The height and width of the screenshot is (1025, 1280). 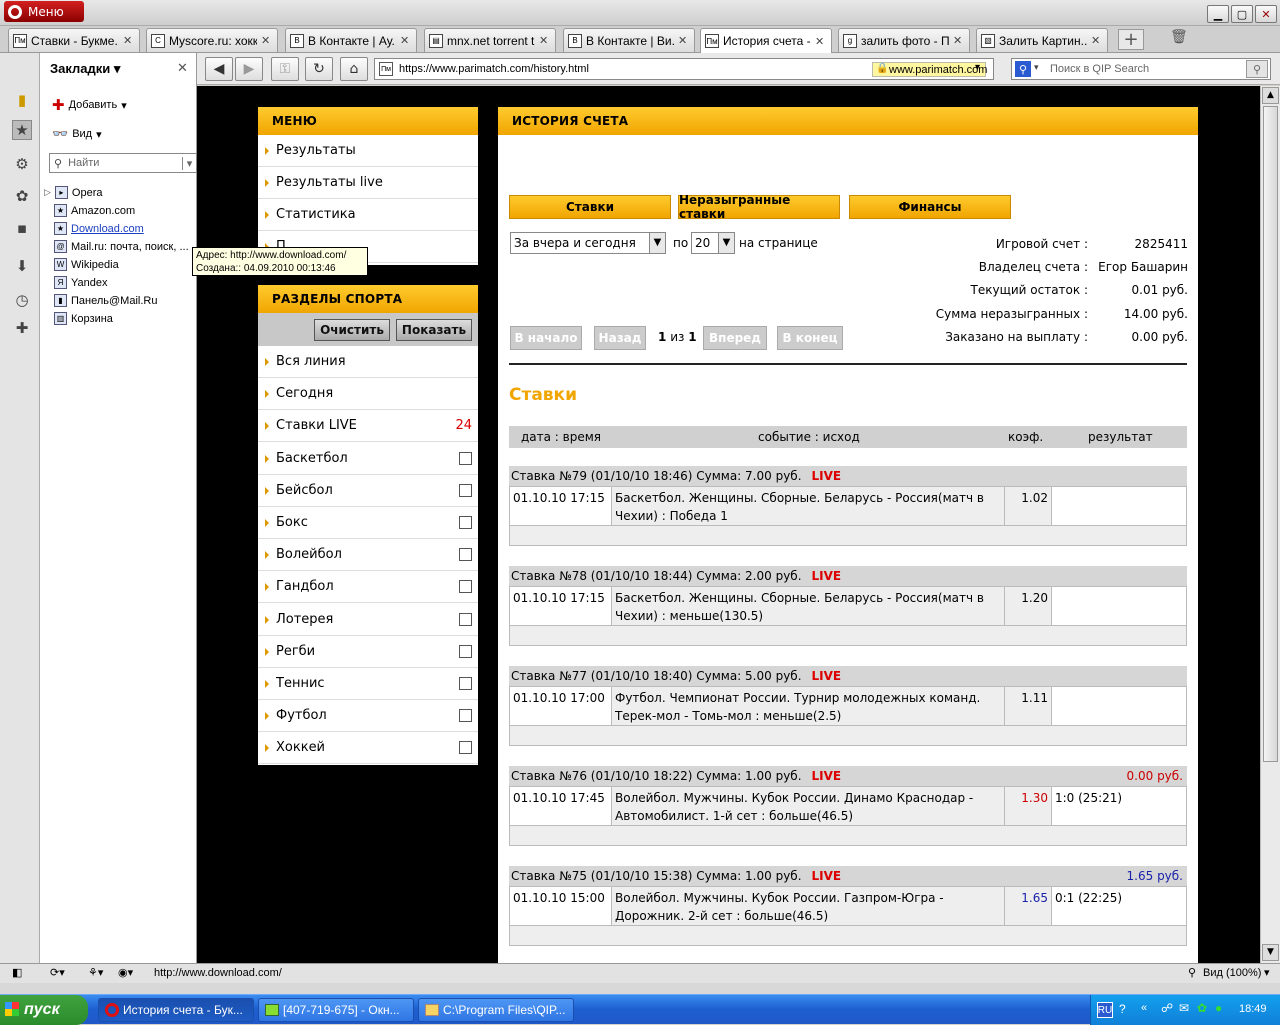 I want to click on search-go-icon: ⚲, so click(x=1257, y=69).